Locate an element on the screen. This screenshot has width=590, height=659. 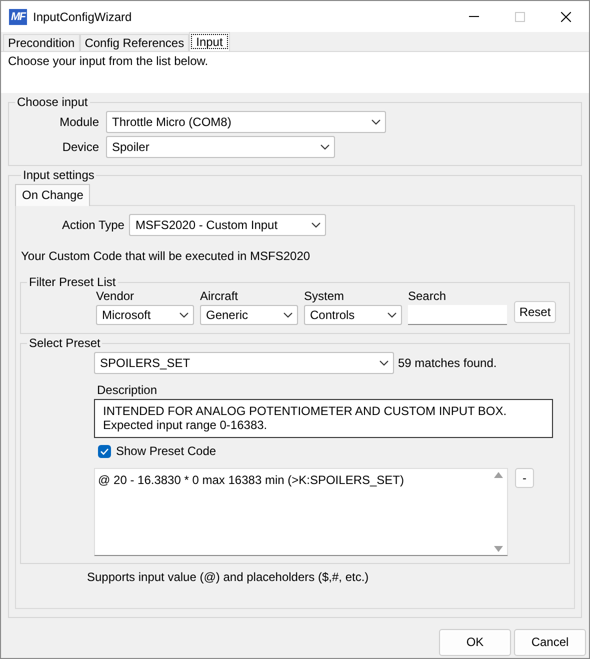
maximize-icon is located at coordinates (520, 17).